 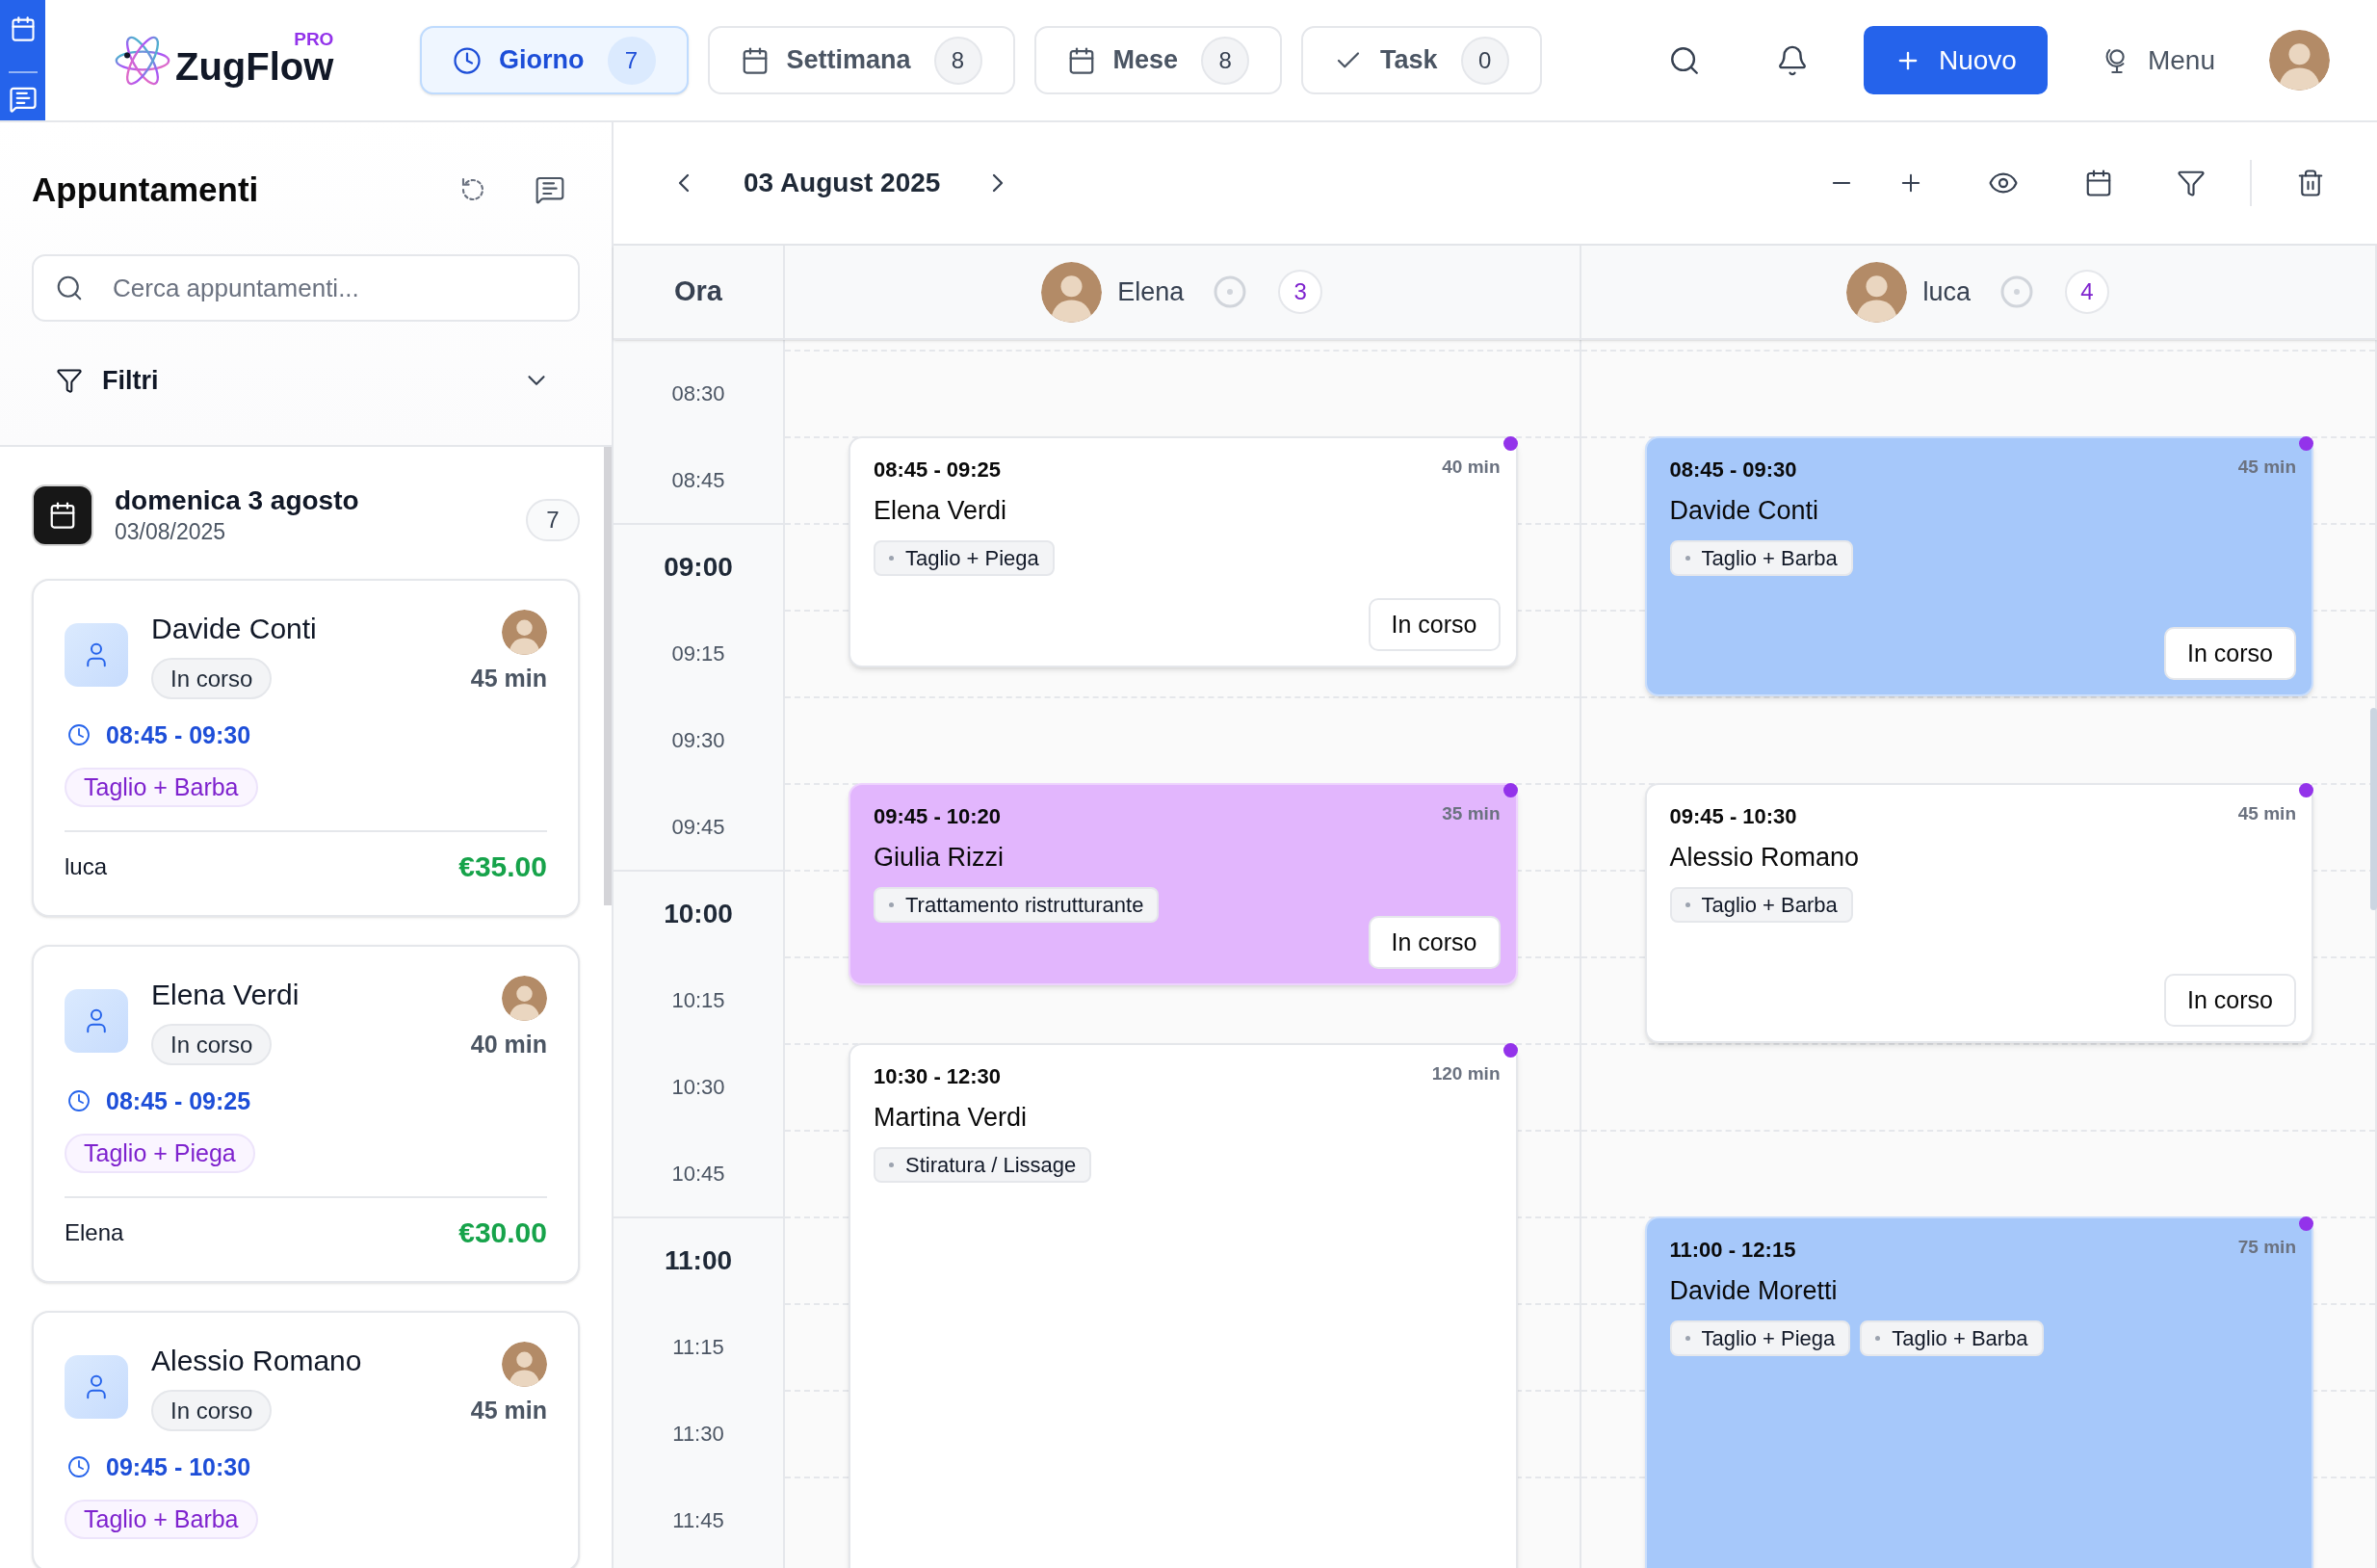 I want to click on time-label: 10:00, so click(x=699, y=914).